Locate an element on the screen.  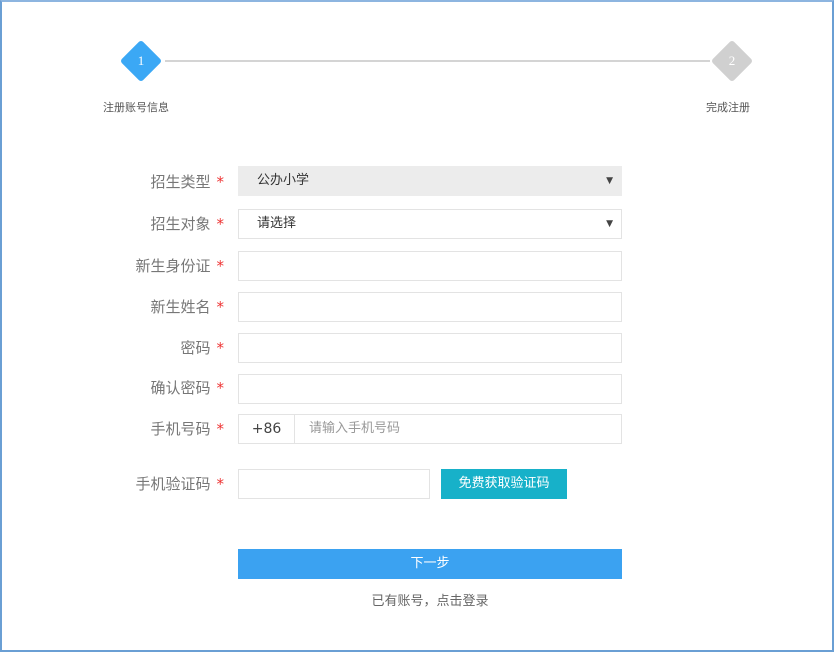
confirm-password-input is located at coordinates (430, 389).